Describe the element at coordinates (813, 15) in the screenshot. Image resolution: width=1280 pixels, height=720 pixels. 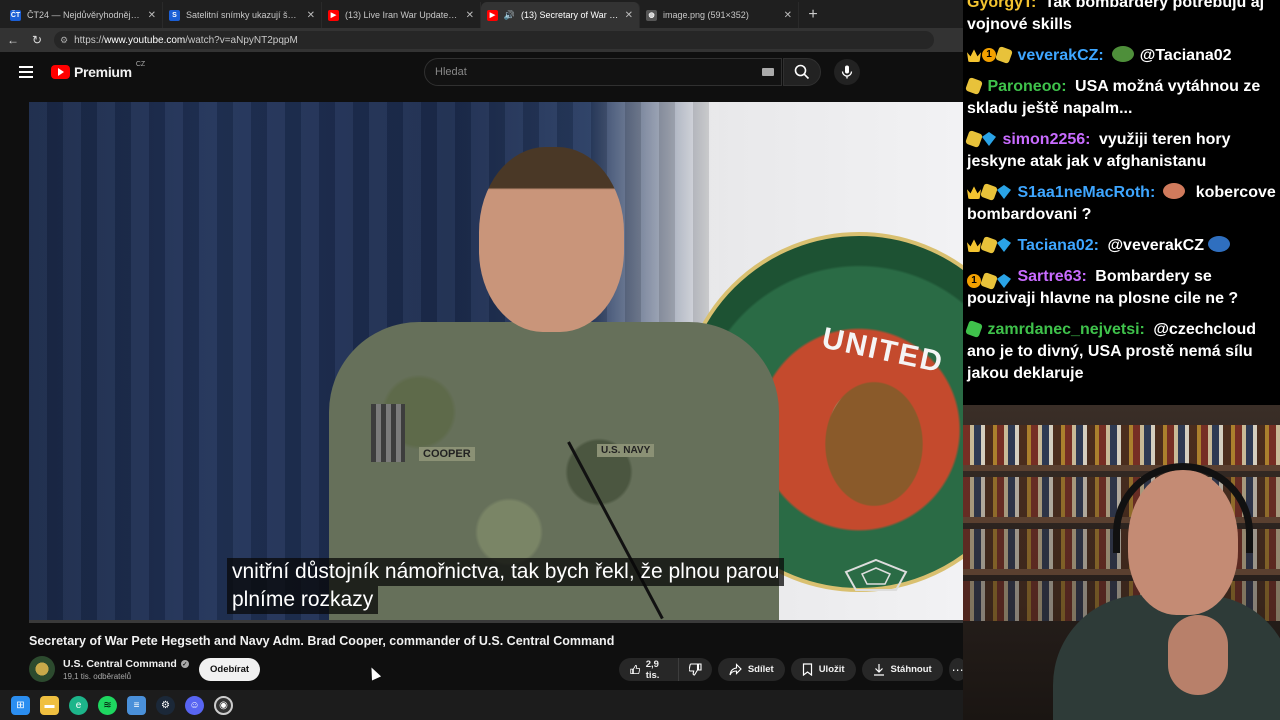
I see `new-tab-button: +` at that location.